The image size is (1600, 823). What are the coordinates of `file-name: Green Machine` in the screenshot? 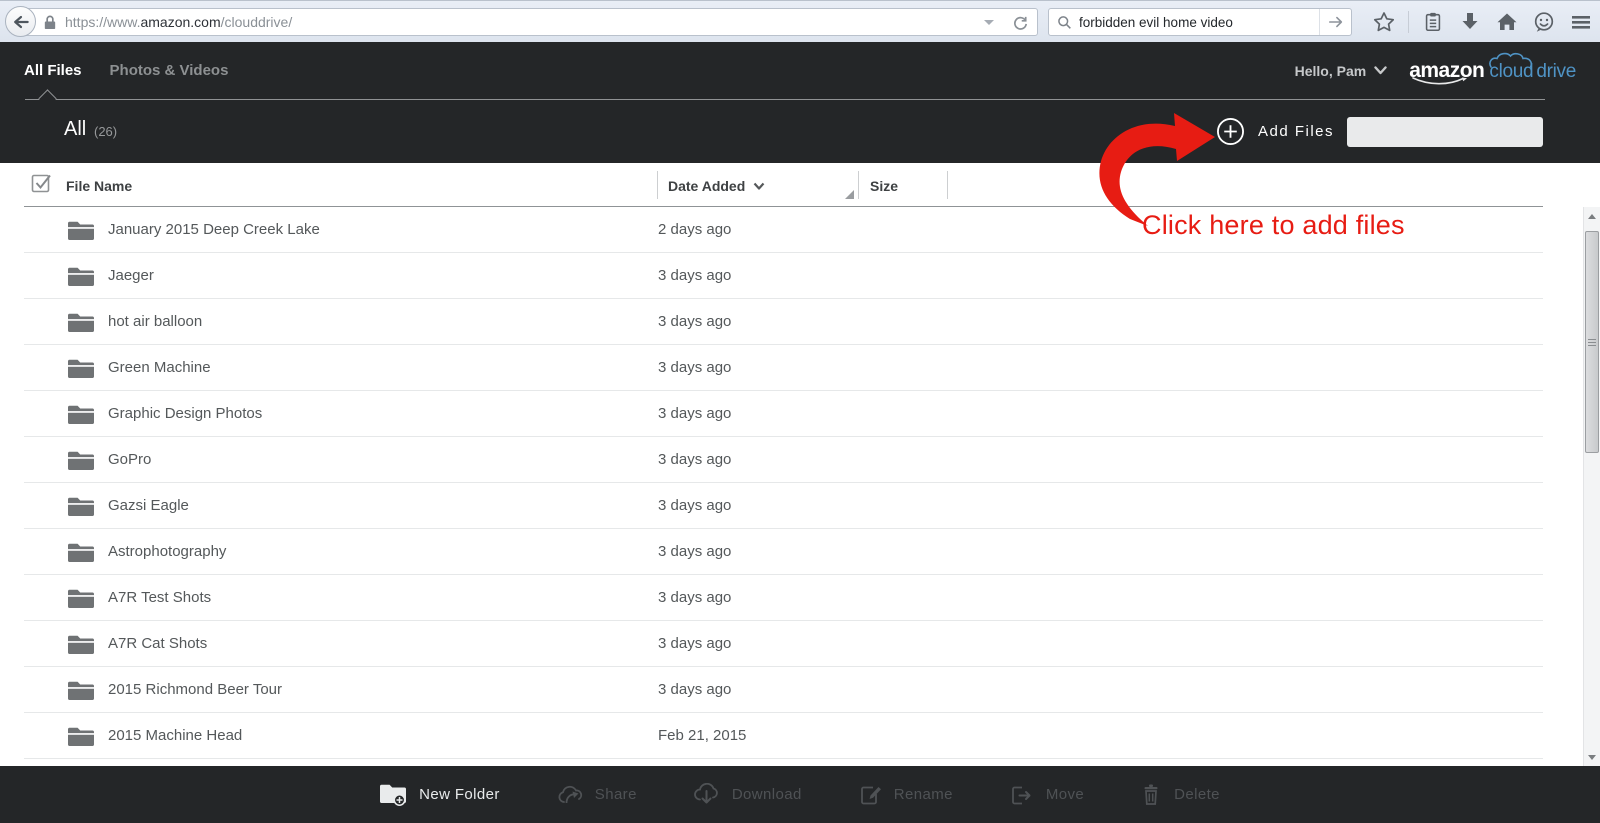 It's located at (159, 367).